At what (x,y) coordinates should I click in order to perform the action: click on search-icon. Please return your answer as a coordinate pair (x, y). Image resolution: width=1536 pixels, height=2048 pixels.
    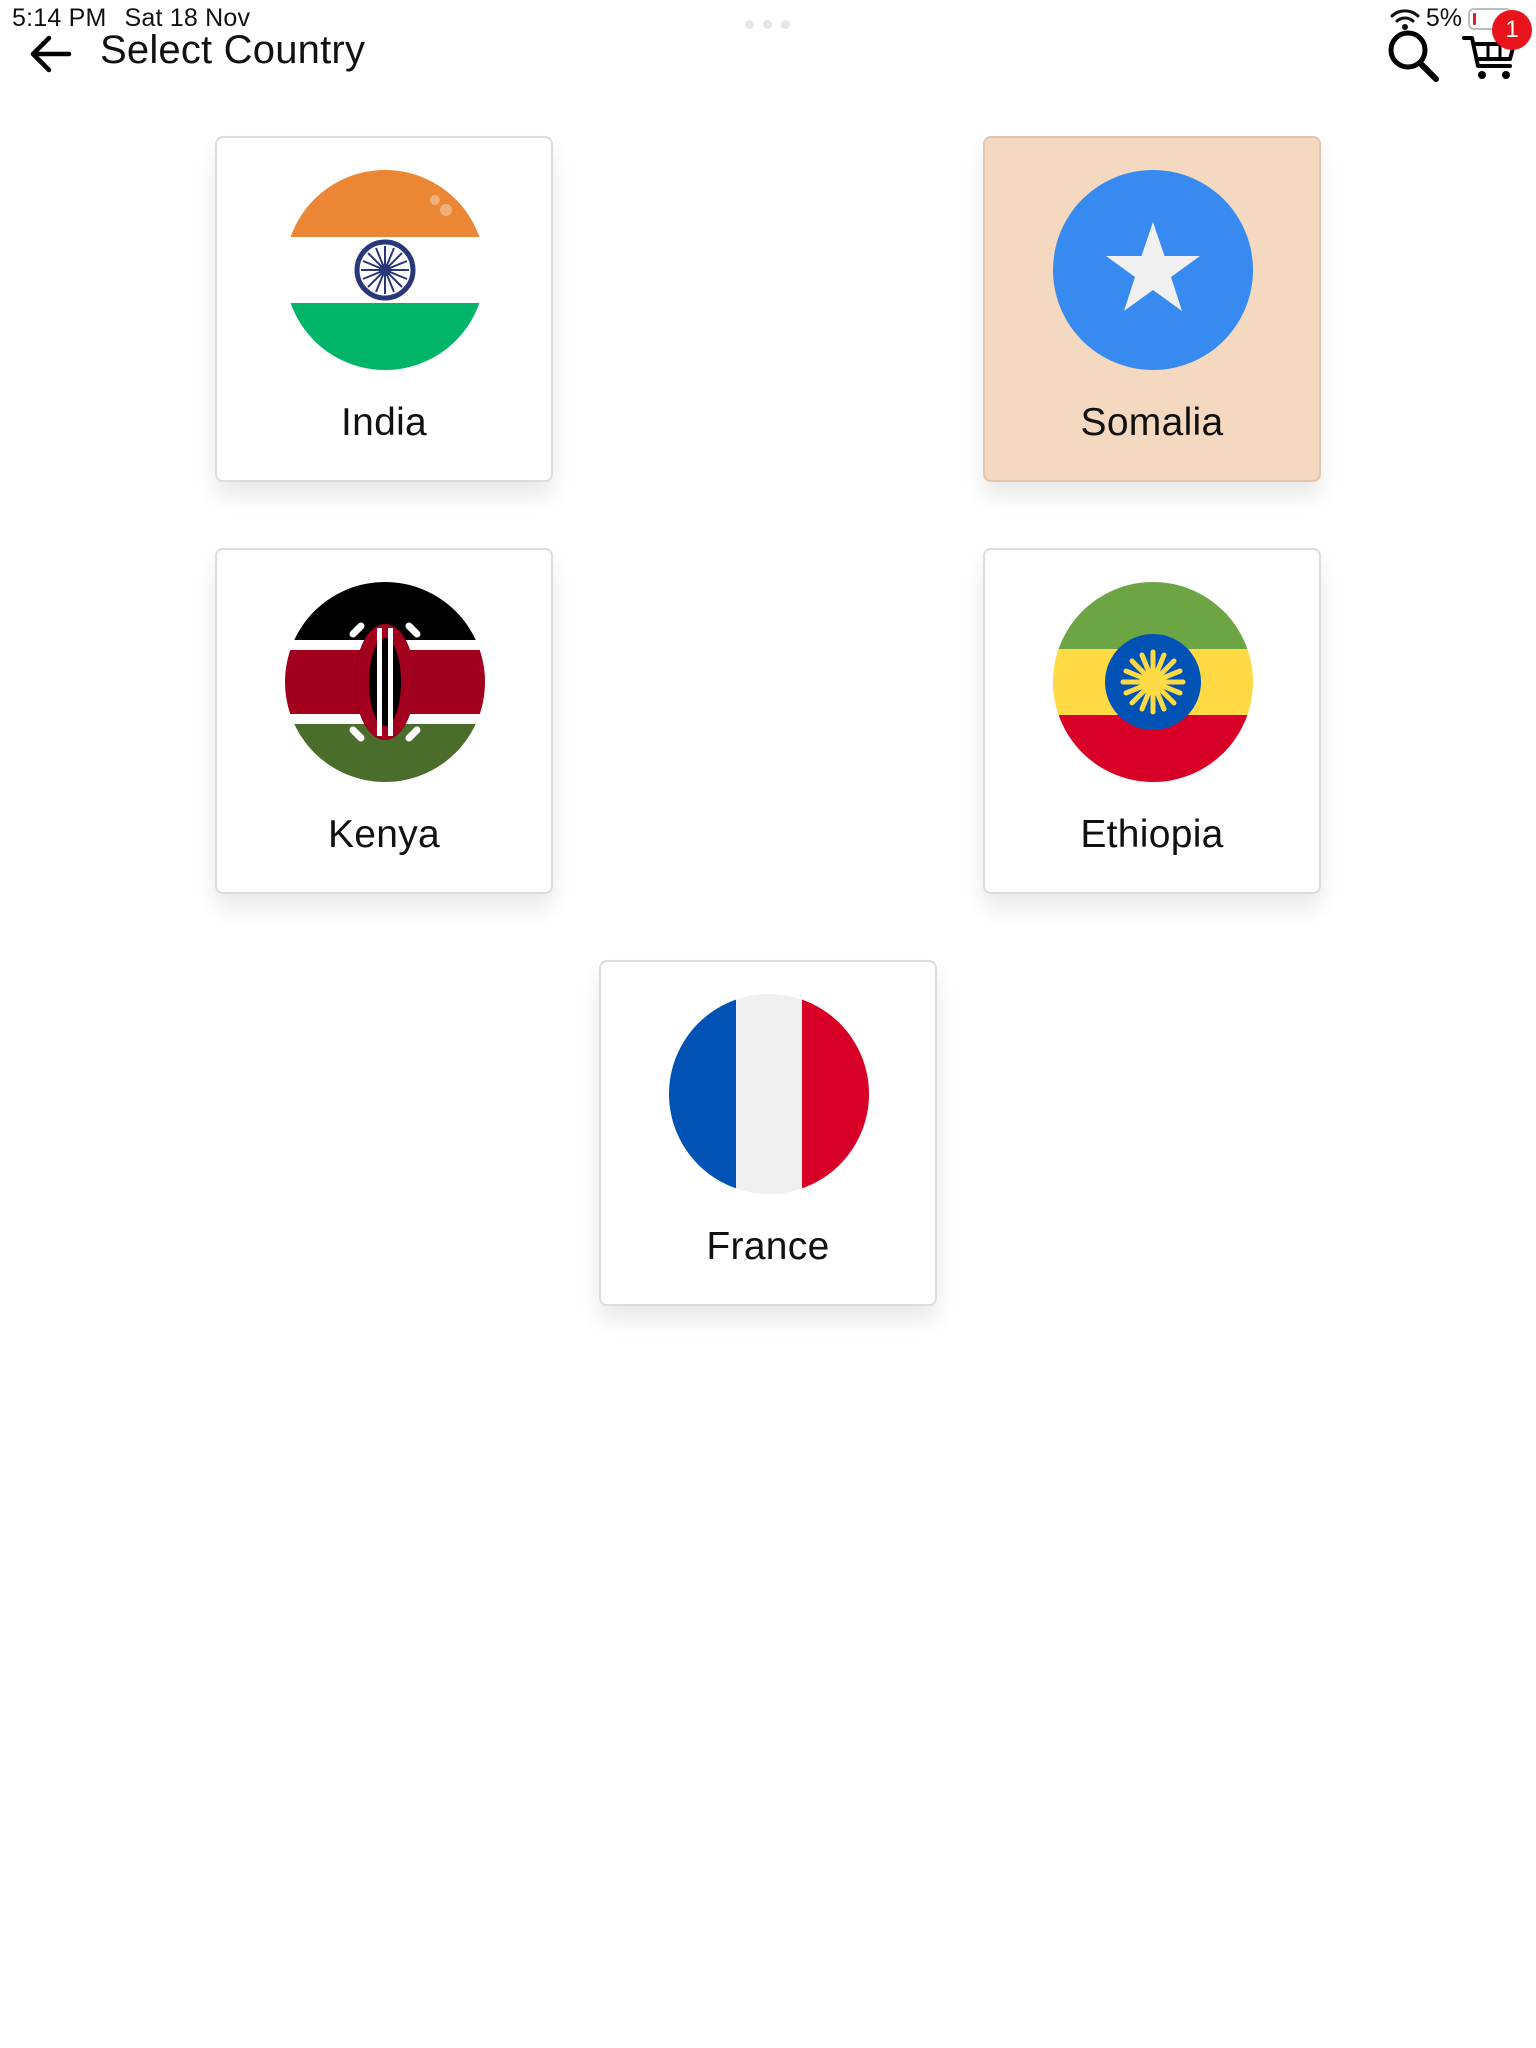
    Looking at the image, I should click on (1413, 56).